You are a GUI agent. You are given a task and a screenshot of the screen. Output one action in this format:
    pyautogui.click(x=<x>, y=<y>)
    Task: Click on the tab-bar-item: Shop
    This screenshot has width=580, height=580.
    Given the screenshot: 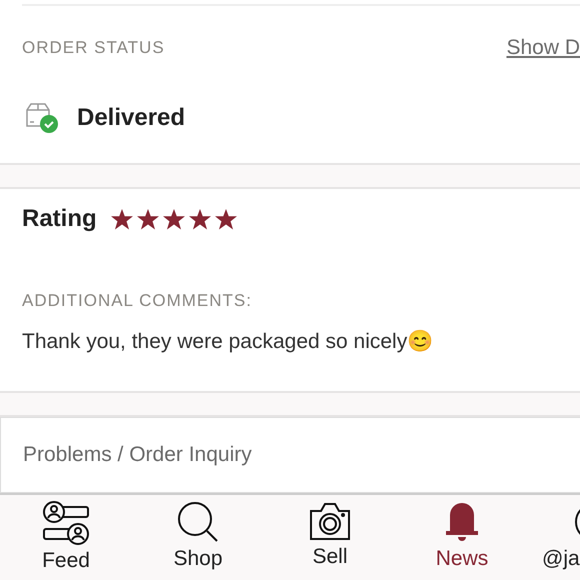 What is the action you would take?
    pyautogui.click(x=198, y=537)
    